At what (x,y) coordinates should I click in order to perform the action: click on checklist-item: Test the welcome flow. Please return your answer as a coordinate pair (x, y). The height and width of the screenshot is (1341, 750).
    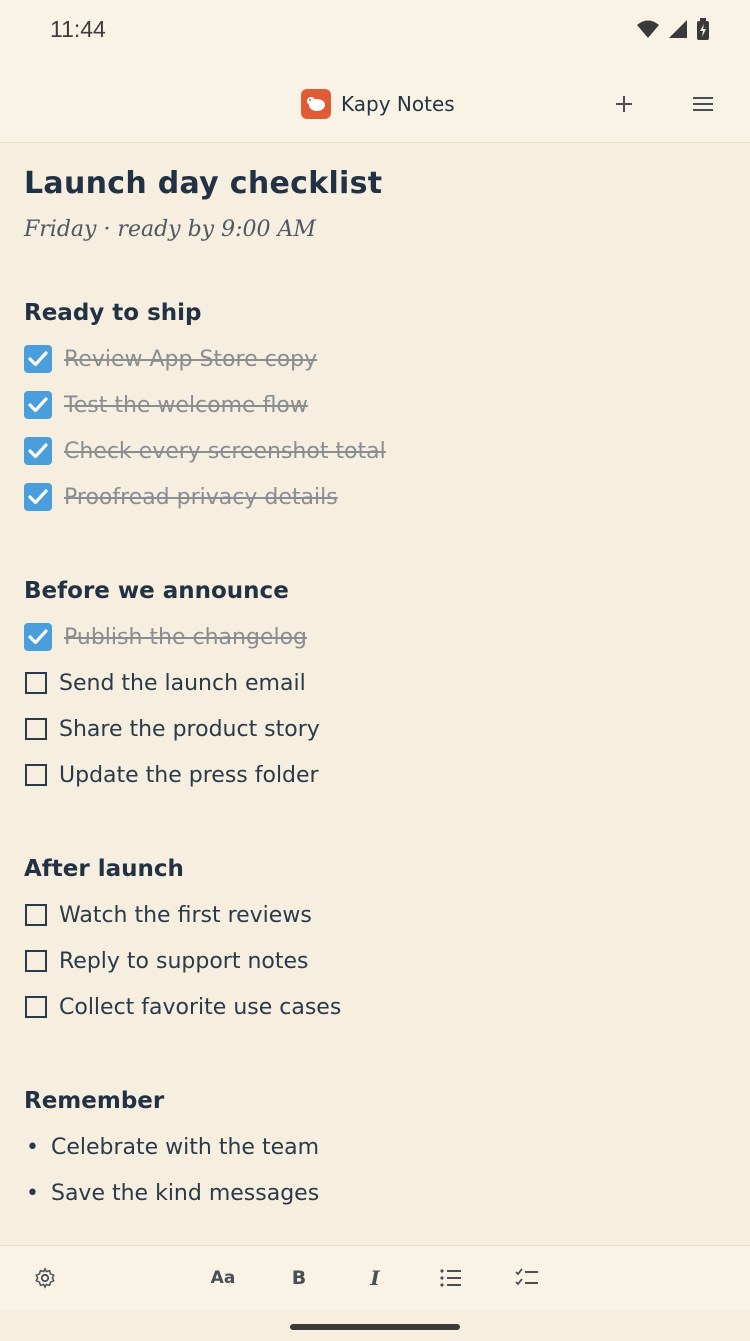
    Looking at the image, I should click on (374, 405).